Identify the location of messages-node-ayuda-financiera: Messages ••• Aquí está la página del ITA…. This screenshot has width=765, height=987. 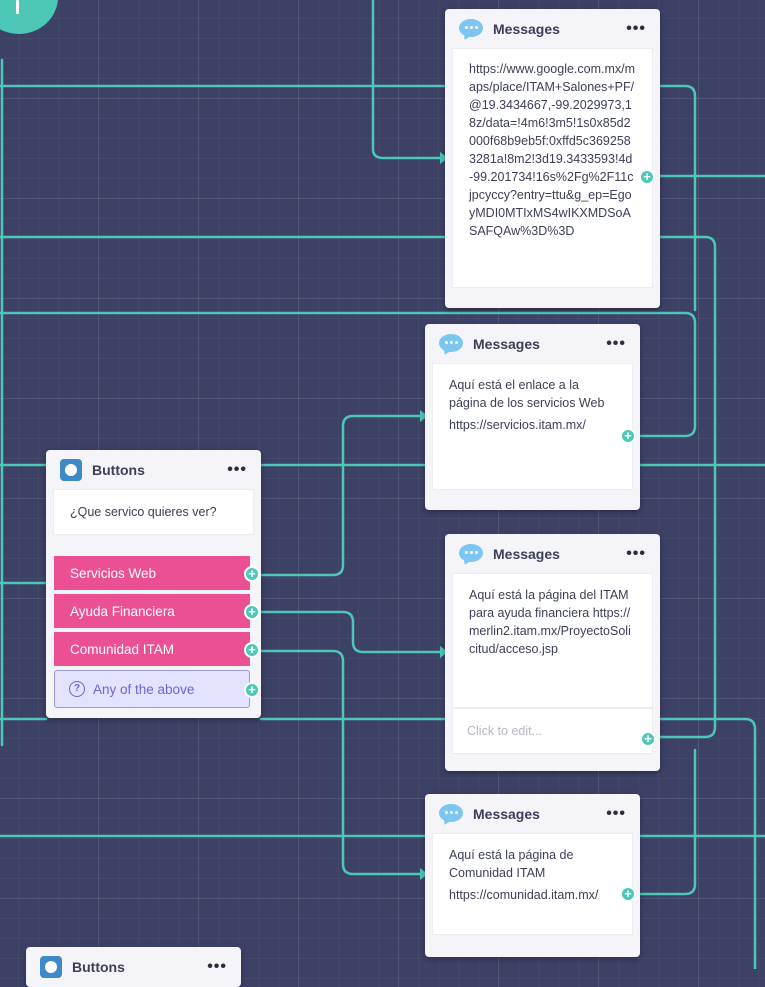
(552, 652).